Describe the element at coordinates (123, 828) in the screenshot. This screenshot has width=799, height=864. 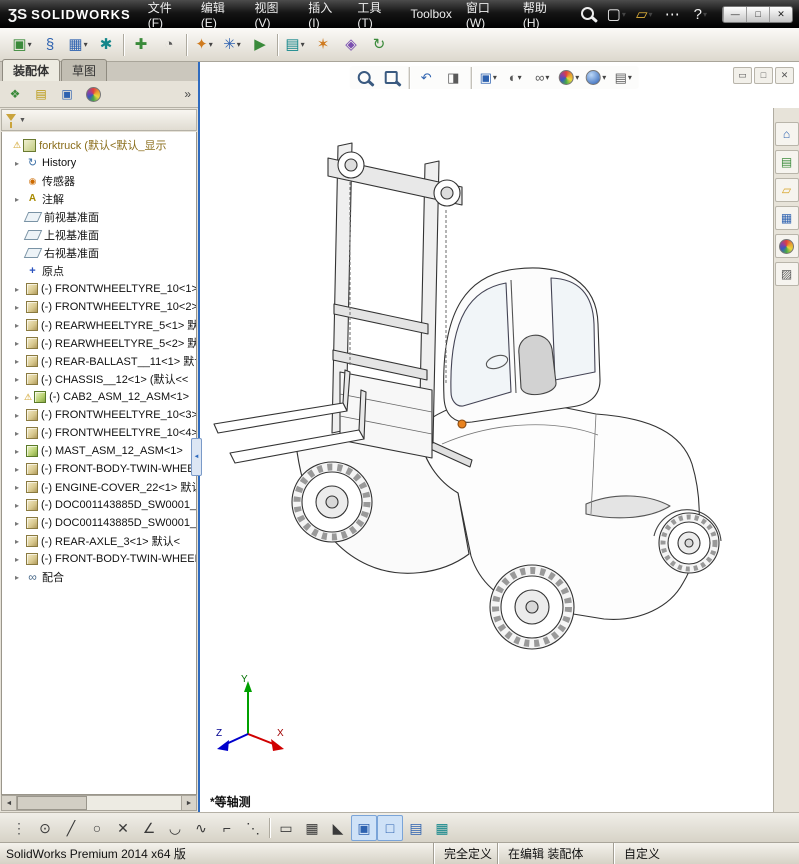
I see `erase-tool-button: ✕` at that location.